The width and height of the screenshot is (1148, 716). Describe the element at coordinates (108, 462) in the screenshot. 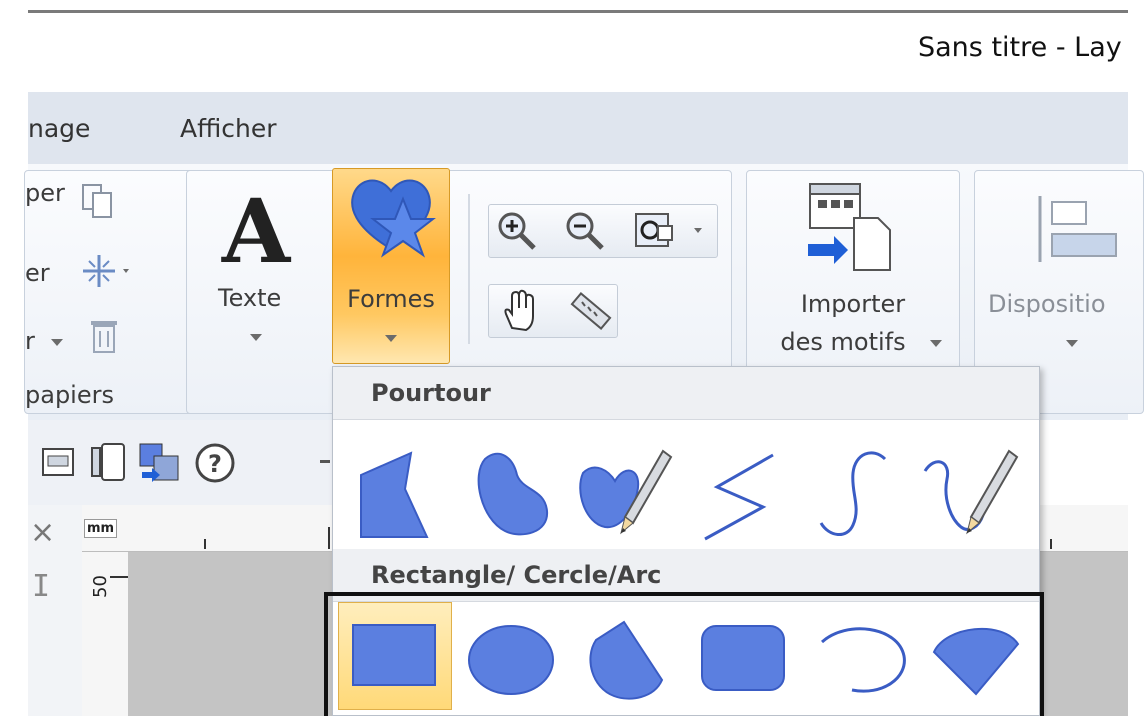

I see `page-view-icon` at that location.